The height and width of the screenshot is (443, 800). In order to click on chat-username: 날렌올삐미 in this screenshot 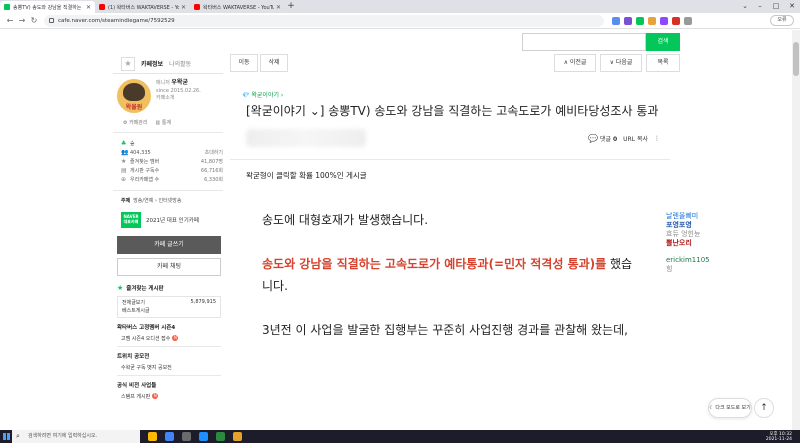, I will do `click(682, 216)`.